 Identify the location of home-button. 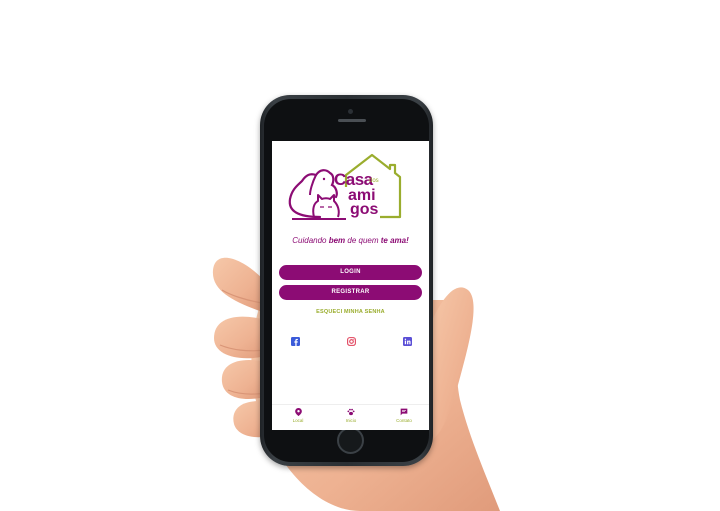
(350, 440).